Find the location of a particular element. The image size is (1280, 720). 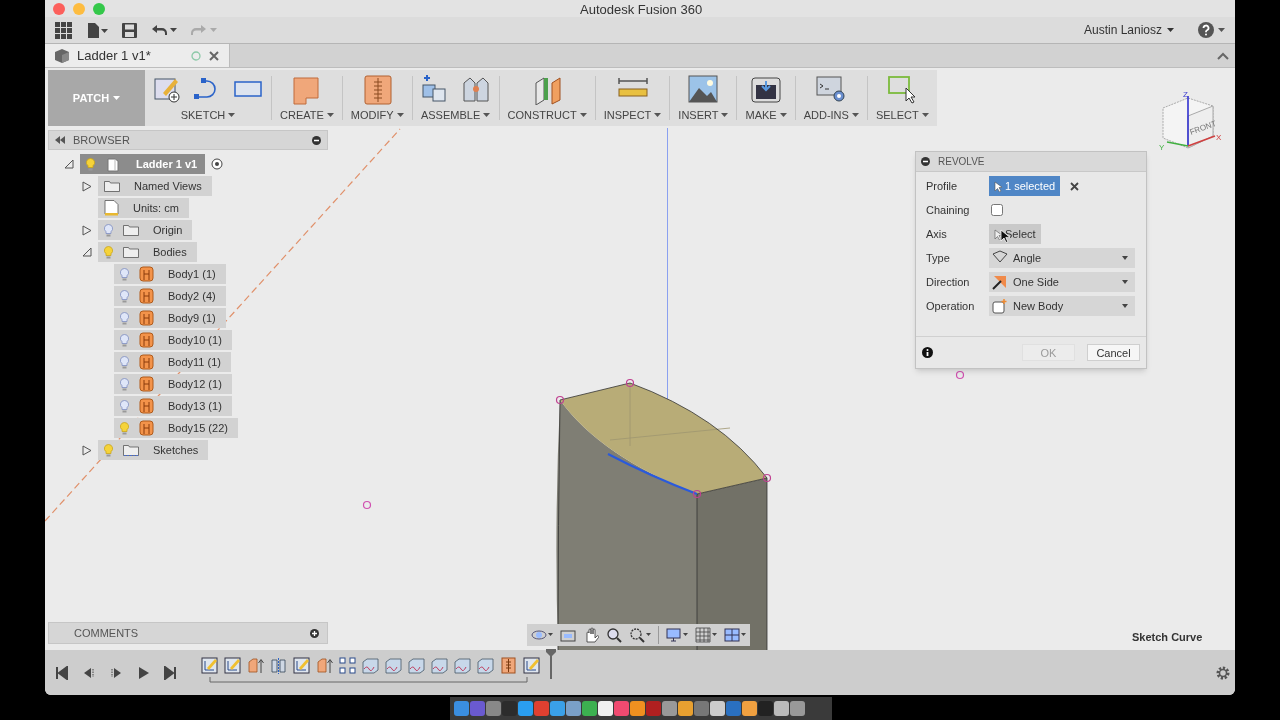

document-tab: Ladder 1 v1* is located at coordinates (137, 55).